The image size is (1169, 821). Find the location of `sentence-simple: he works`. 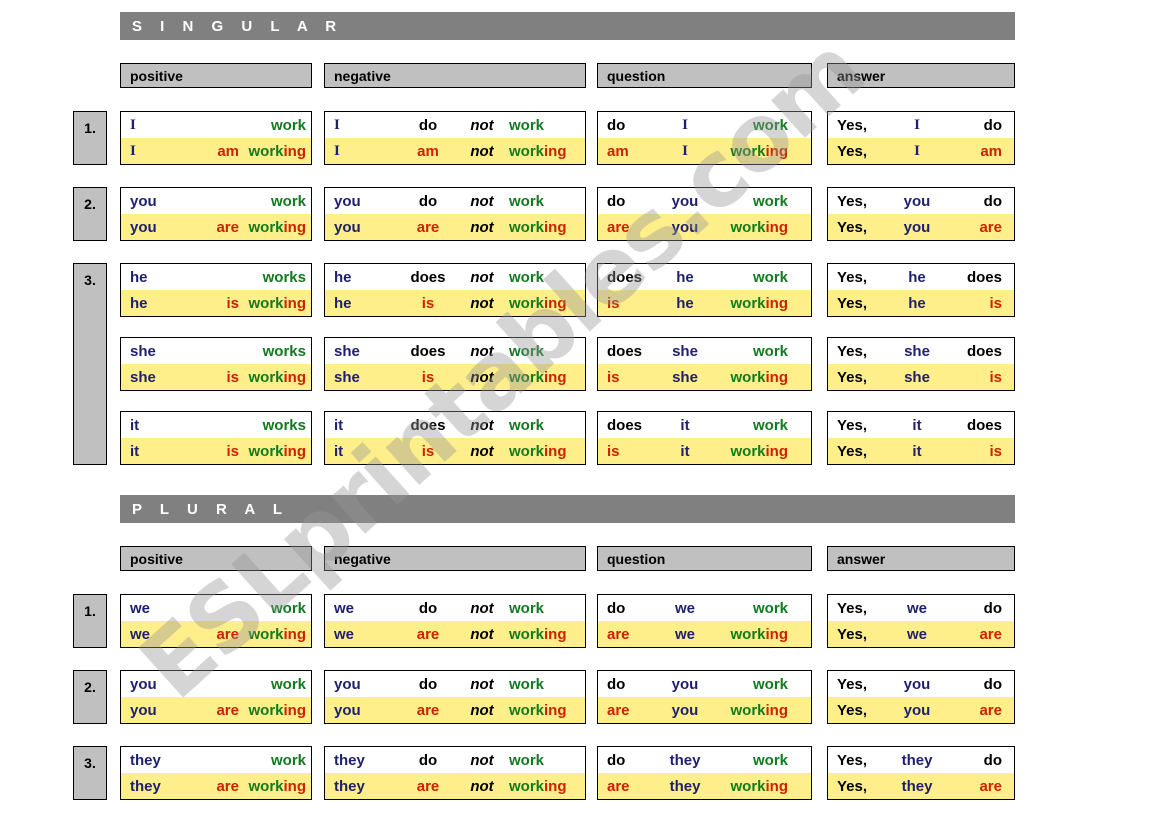

sentence-simple: he works is located at coordinates (216, 277).